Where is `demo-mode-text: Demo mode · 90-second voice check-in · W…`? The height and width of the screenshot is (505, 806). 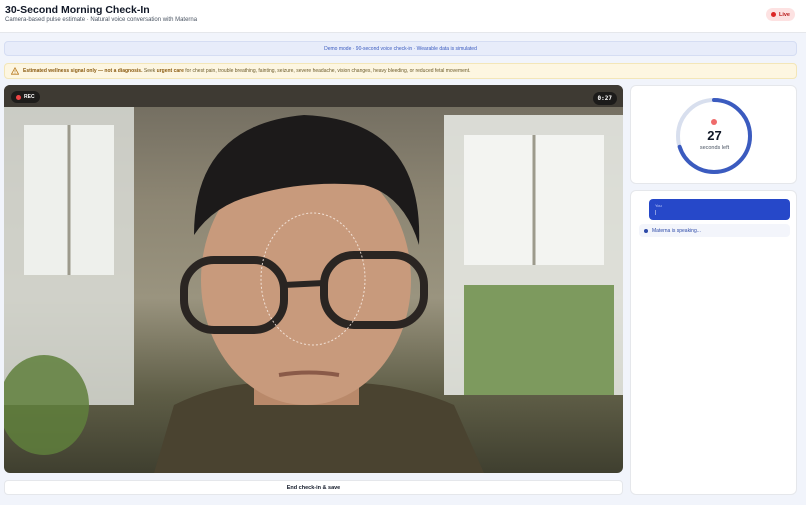
demo-mode-text: Demo mode · 90-second voice check-in · W… is located at coordinates (400, 48).